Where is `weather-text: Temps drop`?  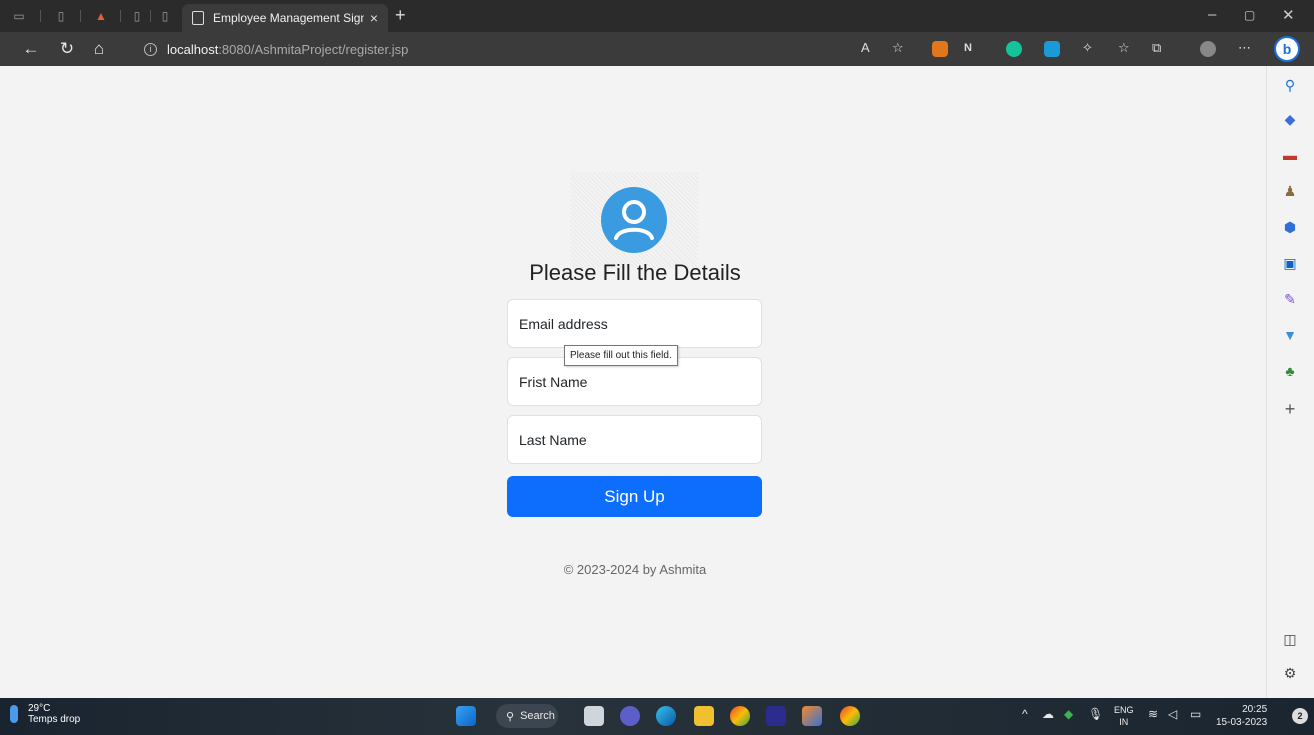 weather-text: Temps drop is located at coordinates (54, 719).